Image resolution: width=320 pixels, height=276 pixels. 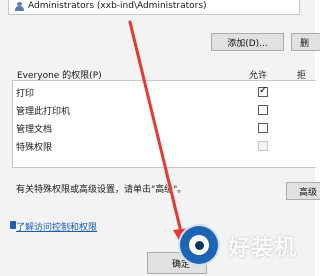 I want to click on allow-manage-printer-checkbox, so click(x=263, y=110).